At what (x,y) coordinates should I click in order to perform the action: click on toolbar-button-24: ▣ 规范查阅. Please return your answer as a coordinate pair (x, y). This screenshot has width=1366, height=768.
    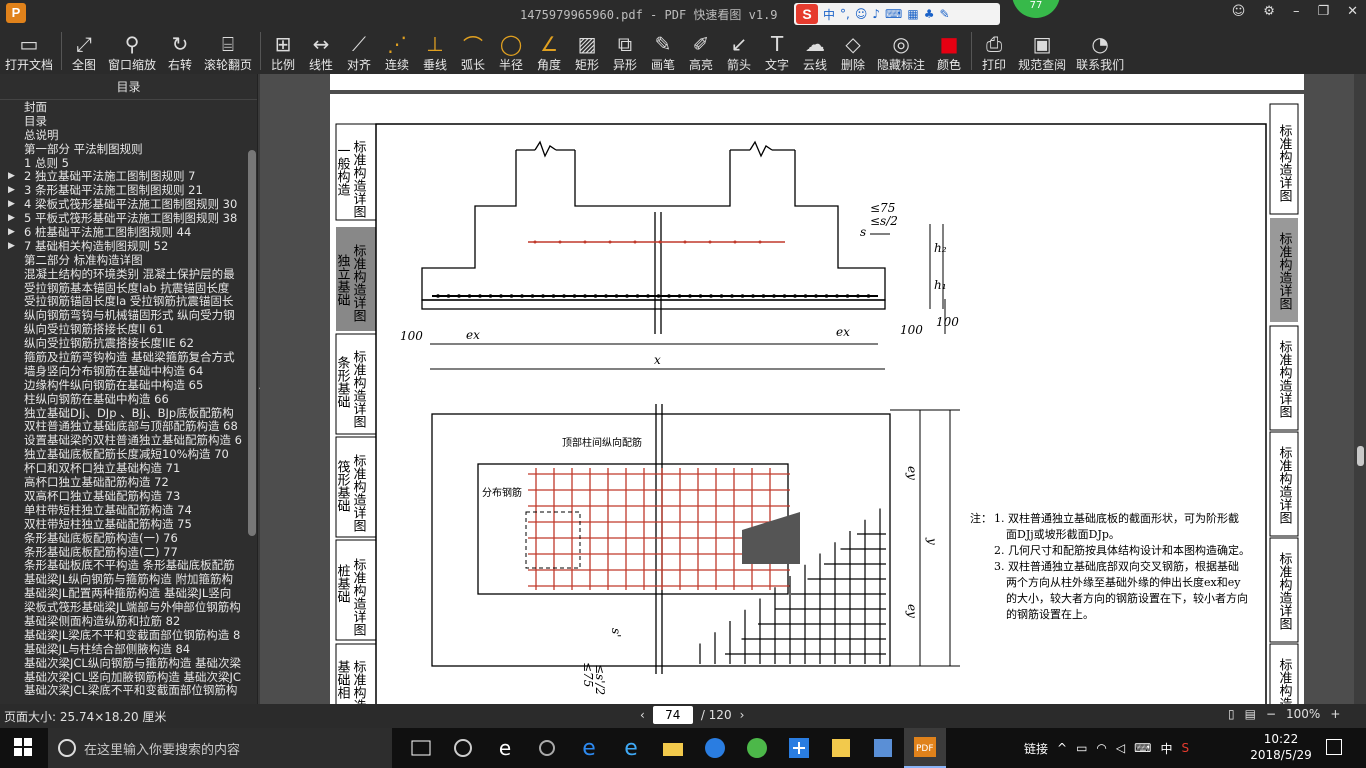
    Looking at the image, I should click on (1042, 51).